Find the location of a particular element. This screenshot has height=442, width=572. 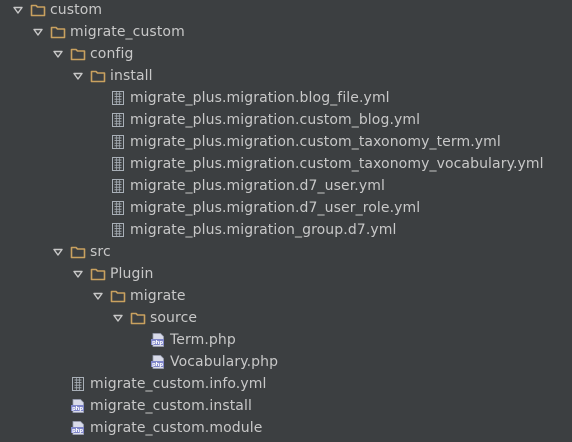

tree-folder-source: source is located at coordinates (153, 318).